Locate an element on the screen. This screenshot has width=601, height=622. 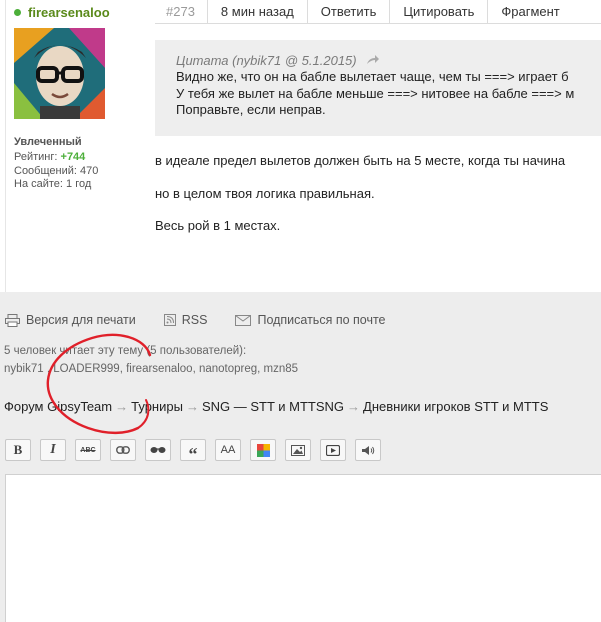
post-time: 8 мин назад is located at coordinates (258, 11).